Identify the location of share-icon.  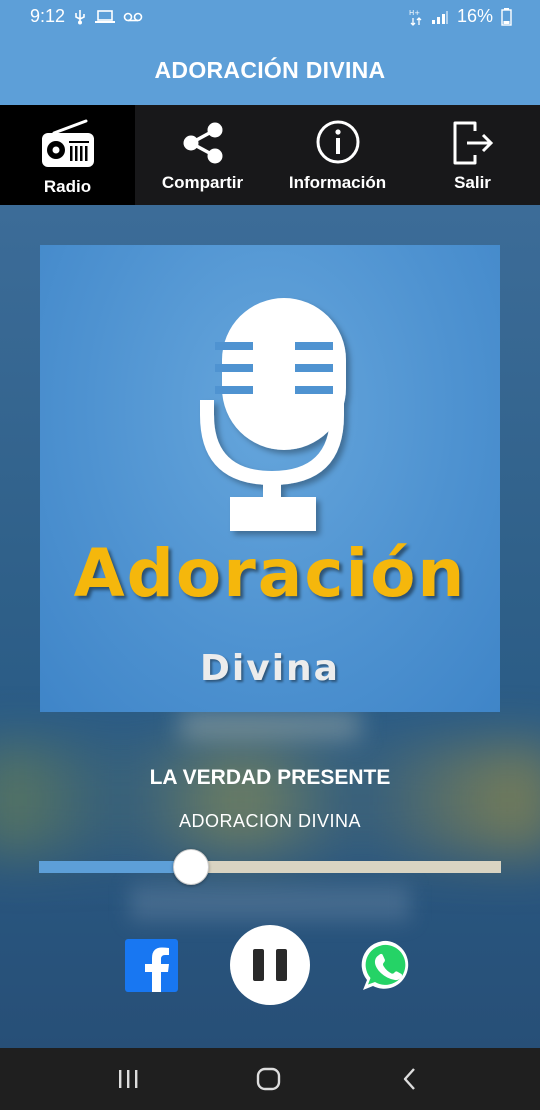
(202, 144).